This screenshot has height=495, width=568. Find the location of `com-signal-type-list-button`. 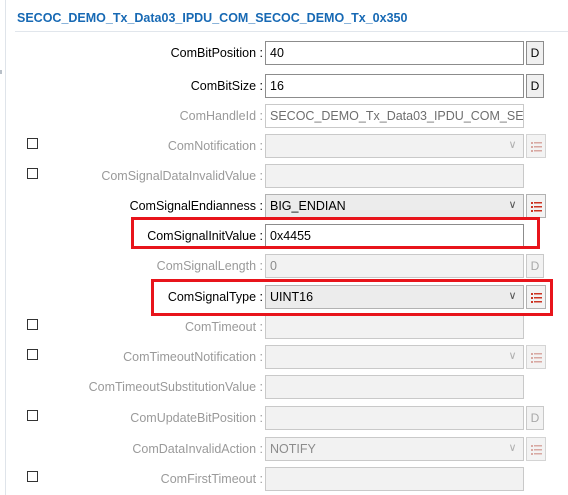

com-signal-type-list-button is located at coordinates (536, 297).